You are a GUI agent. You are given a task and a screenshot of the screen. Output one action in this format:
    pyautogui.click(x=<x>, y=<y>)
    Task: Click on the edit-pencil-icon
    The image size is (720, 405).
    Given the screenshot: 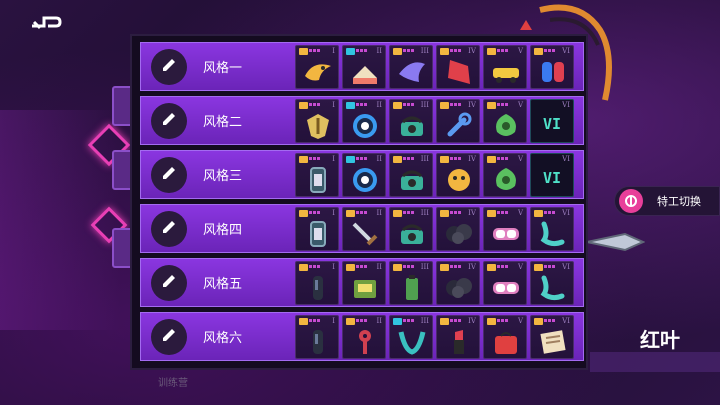 What is the action you would take?
    pyautogui.click(x=169, y=175)
    